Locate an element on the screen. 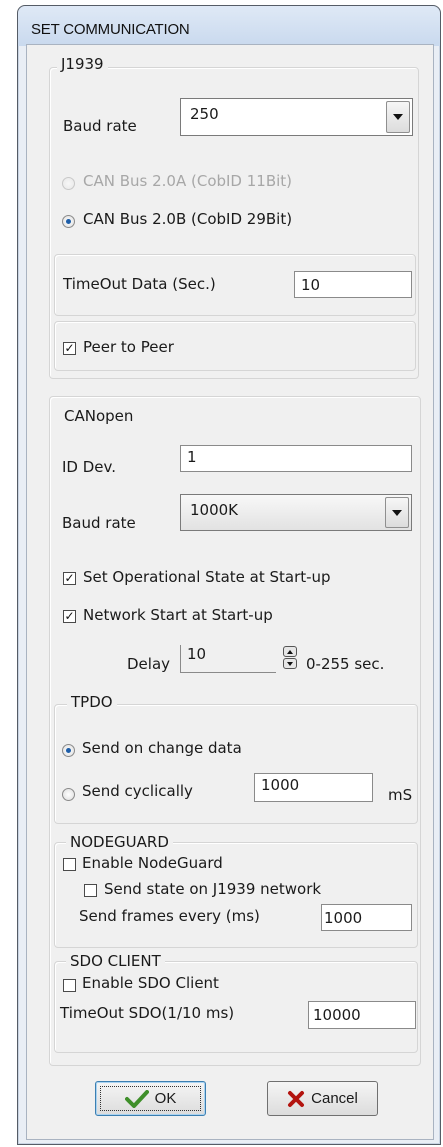 This screenshot has width=443, height=1147. j1939-timeout-label: TimeOut Data (Sec.) is located at coordinates (139, 284).